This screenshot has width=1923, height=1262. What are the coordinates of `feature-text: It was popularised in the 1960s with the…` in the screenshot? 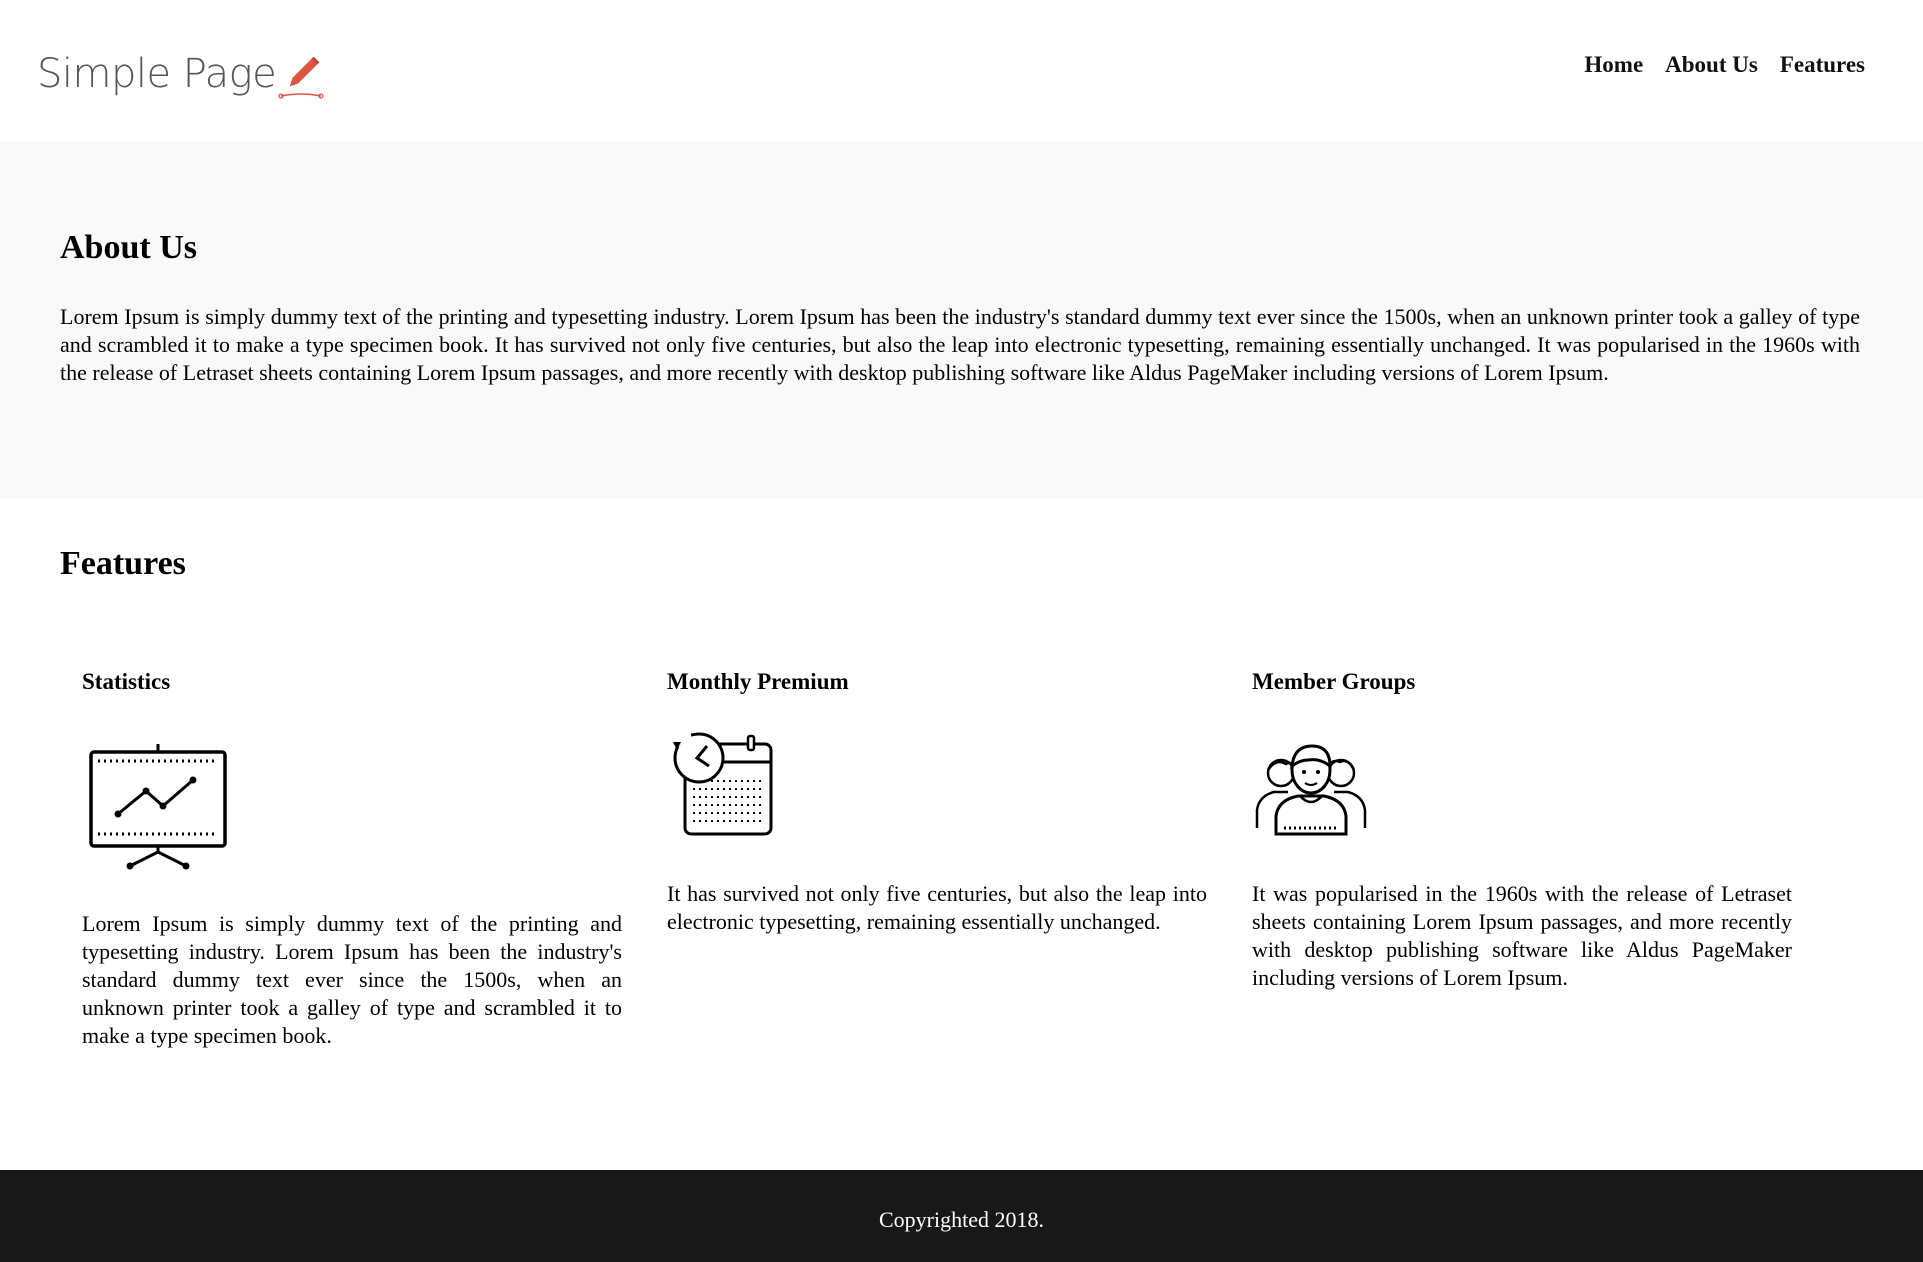 It's located at (1522, 935).